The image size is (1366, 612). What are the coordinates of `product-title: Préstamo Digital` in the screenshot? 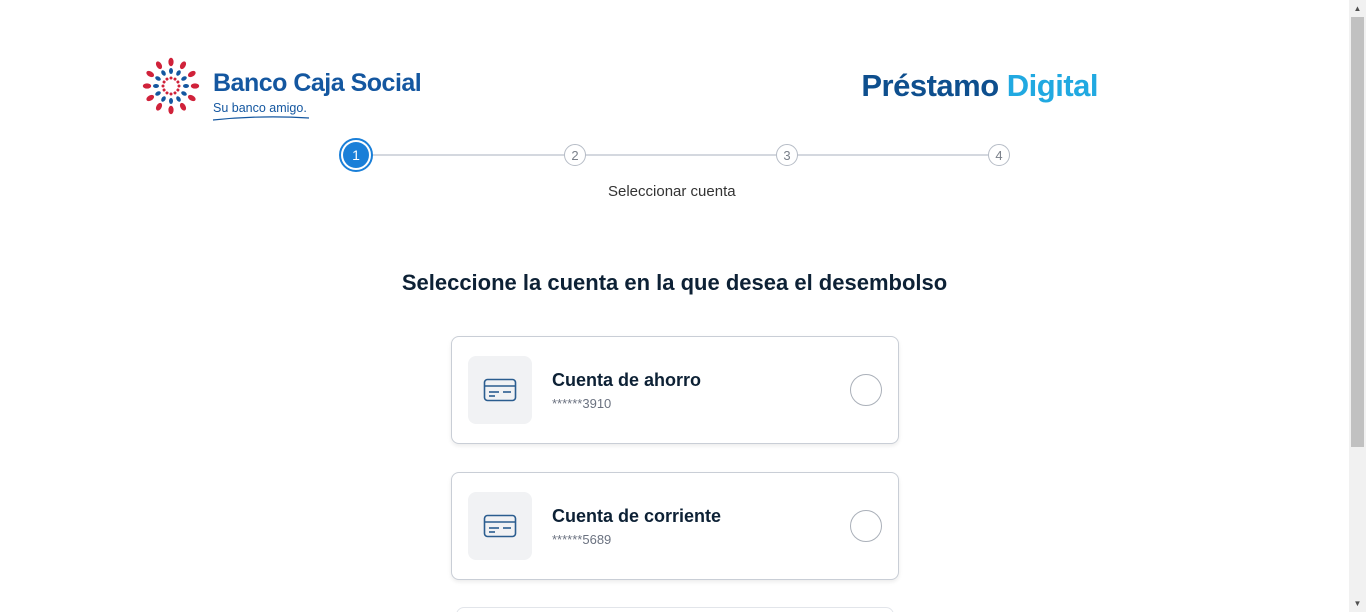 It's located at (979, 86).